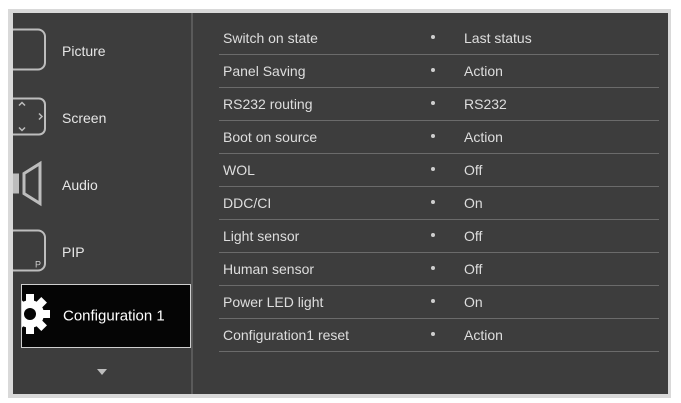 Image resolution: width=681 pixels, height=403 pixels. What do you see at coordinates (84, 51) in the screenshot?
I see `sidebar-item-label: Picture` at bounding box center [84, 51].